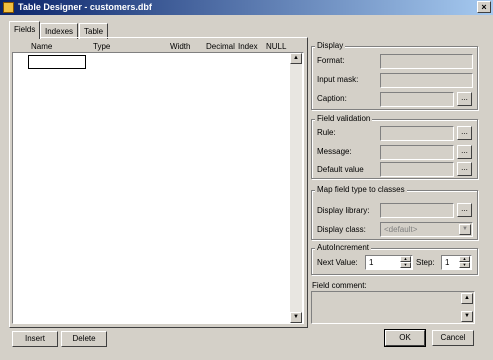  What do you see at coordinates (246, 7) in the screenshot?
I see `title-bar: Table Designer - customers.dbf ×` at bounding box center [246, 7].